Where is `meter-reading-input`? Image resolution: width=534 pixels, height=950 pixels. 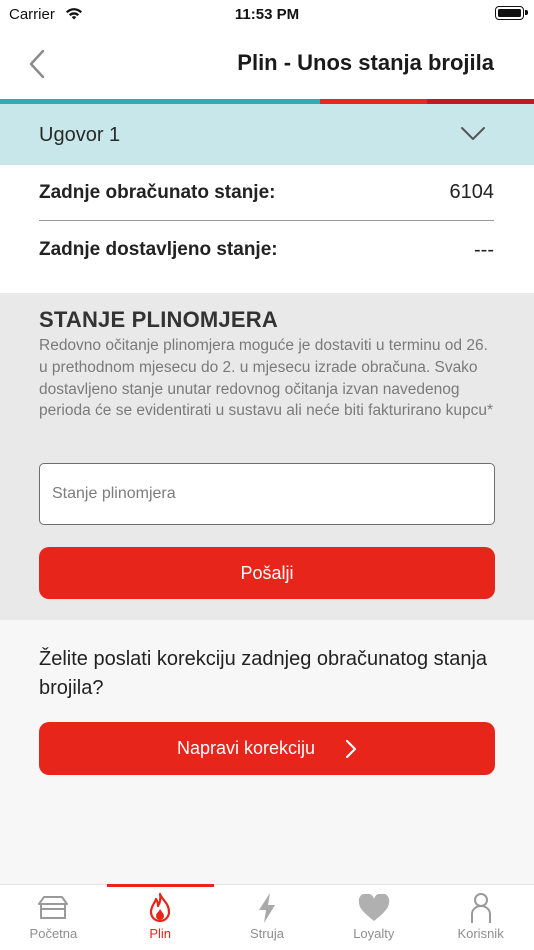 meter-reading-input is located at coordinates (267, 494).